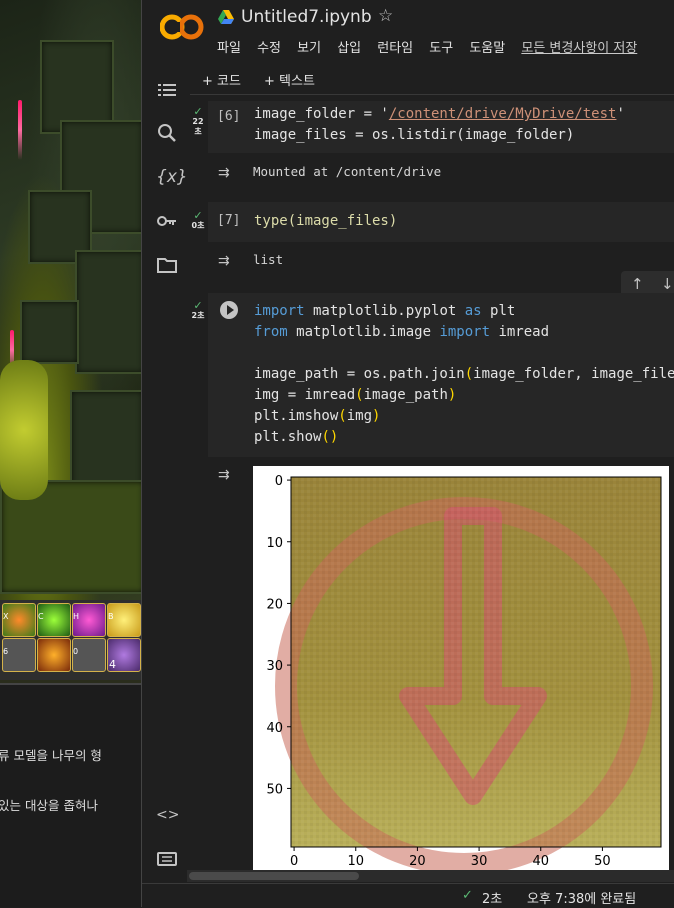  What do you see at coordinates (124, 620) in the screenshot?
I see `skill-slot: B` at bounding box center [124, 620].